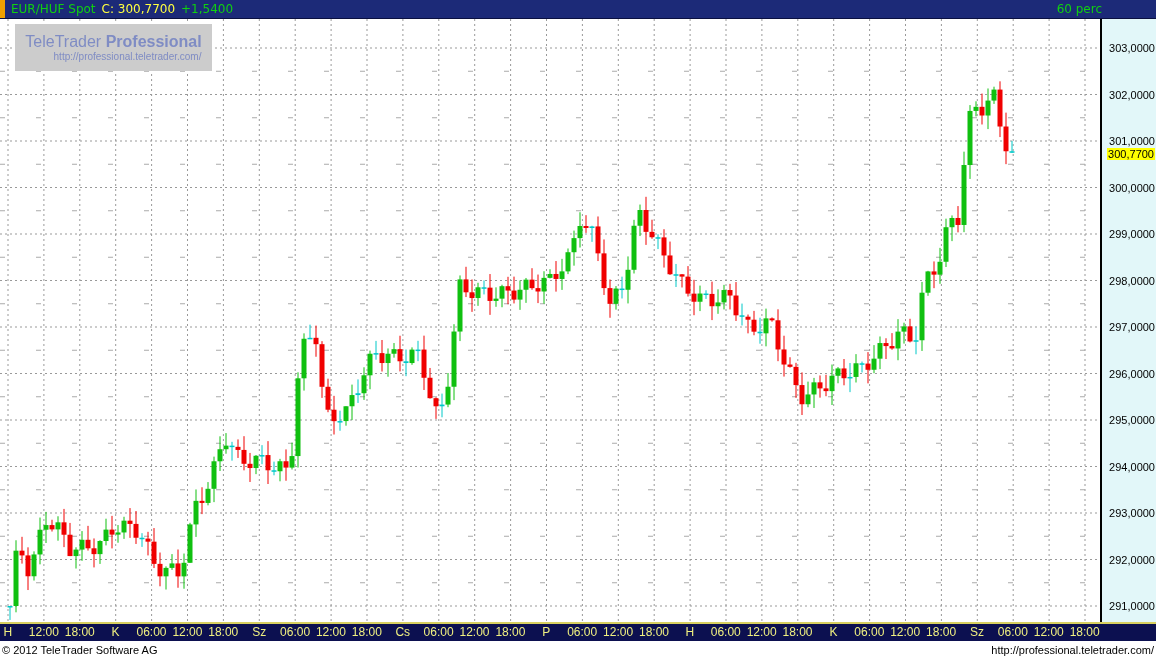 The image size is (1156, 659). Describe the element at coordinates (138, 9) in the screenshot. I see `close-price: C: 300,7700` at that location.